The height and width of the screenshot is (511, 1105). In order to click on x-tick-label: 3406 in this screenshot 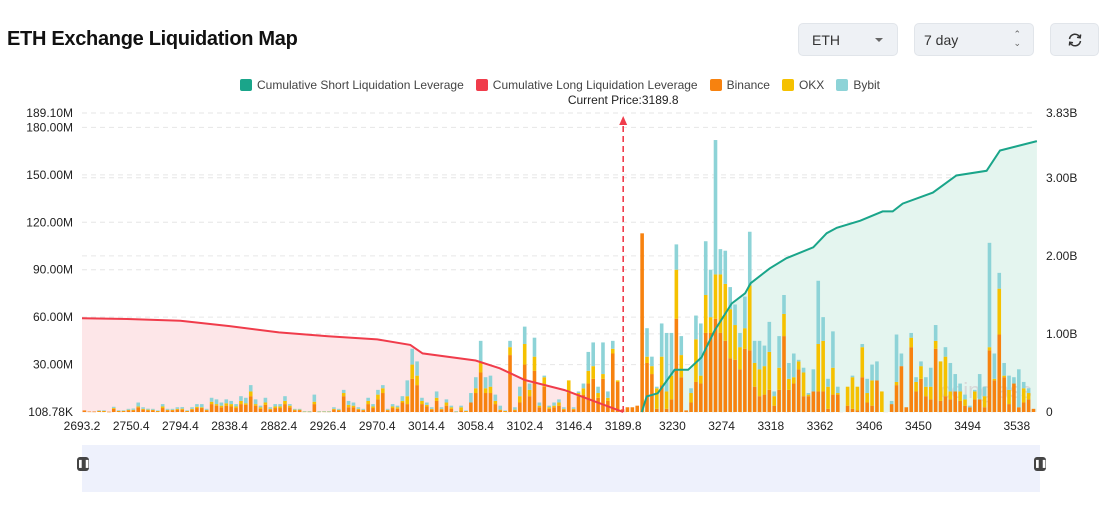, I will do `click(869, 426)`.